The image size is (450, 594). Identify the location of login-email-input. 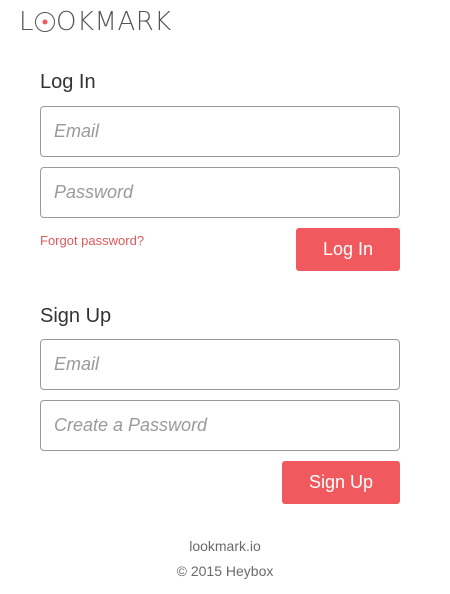
(220, 131).